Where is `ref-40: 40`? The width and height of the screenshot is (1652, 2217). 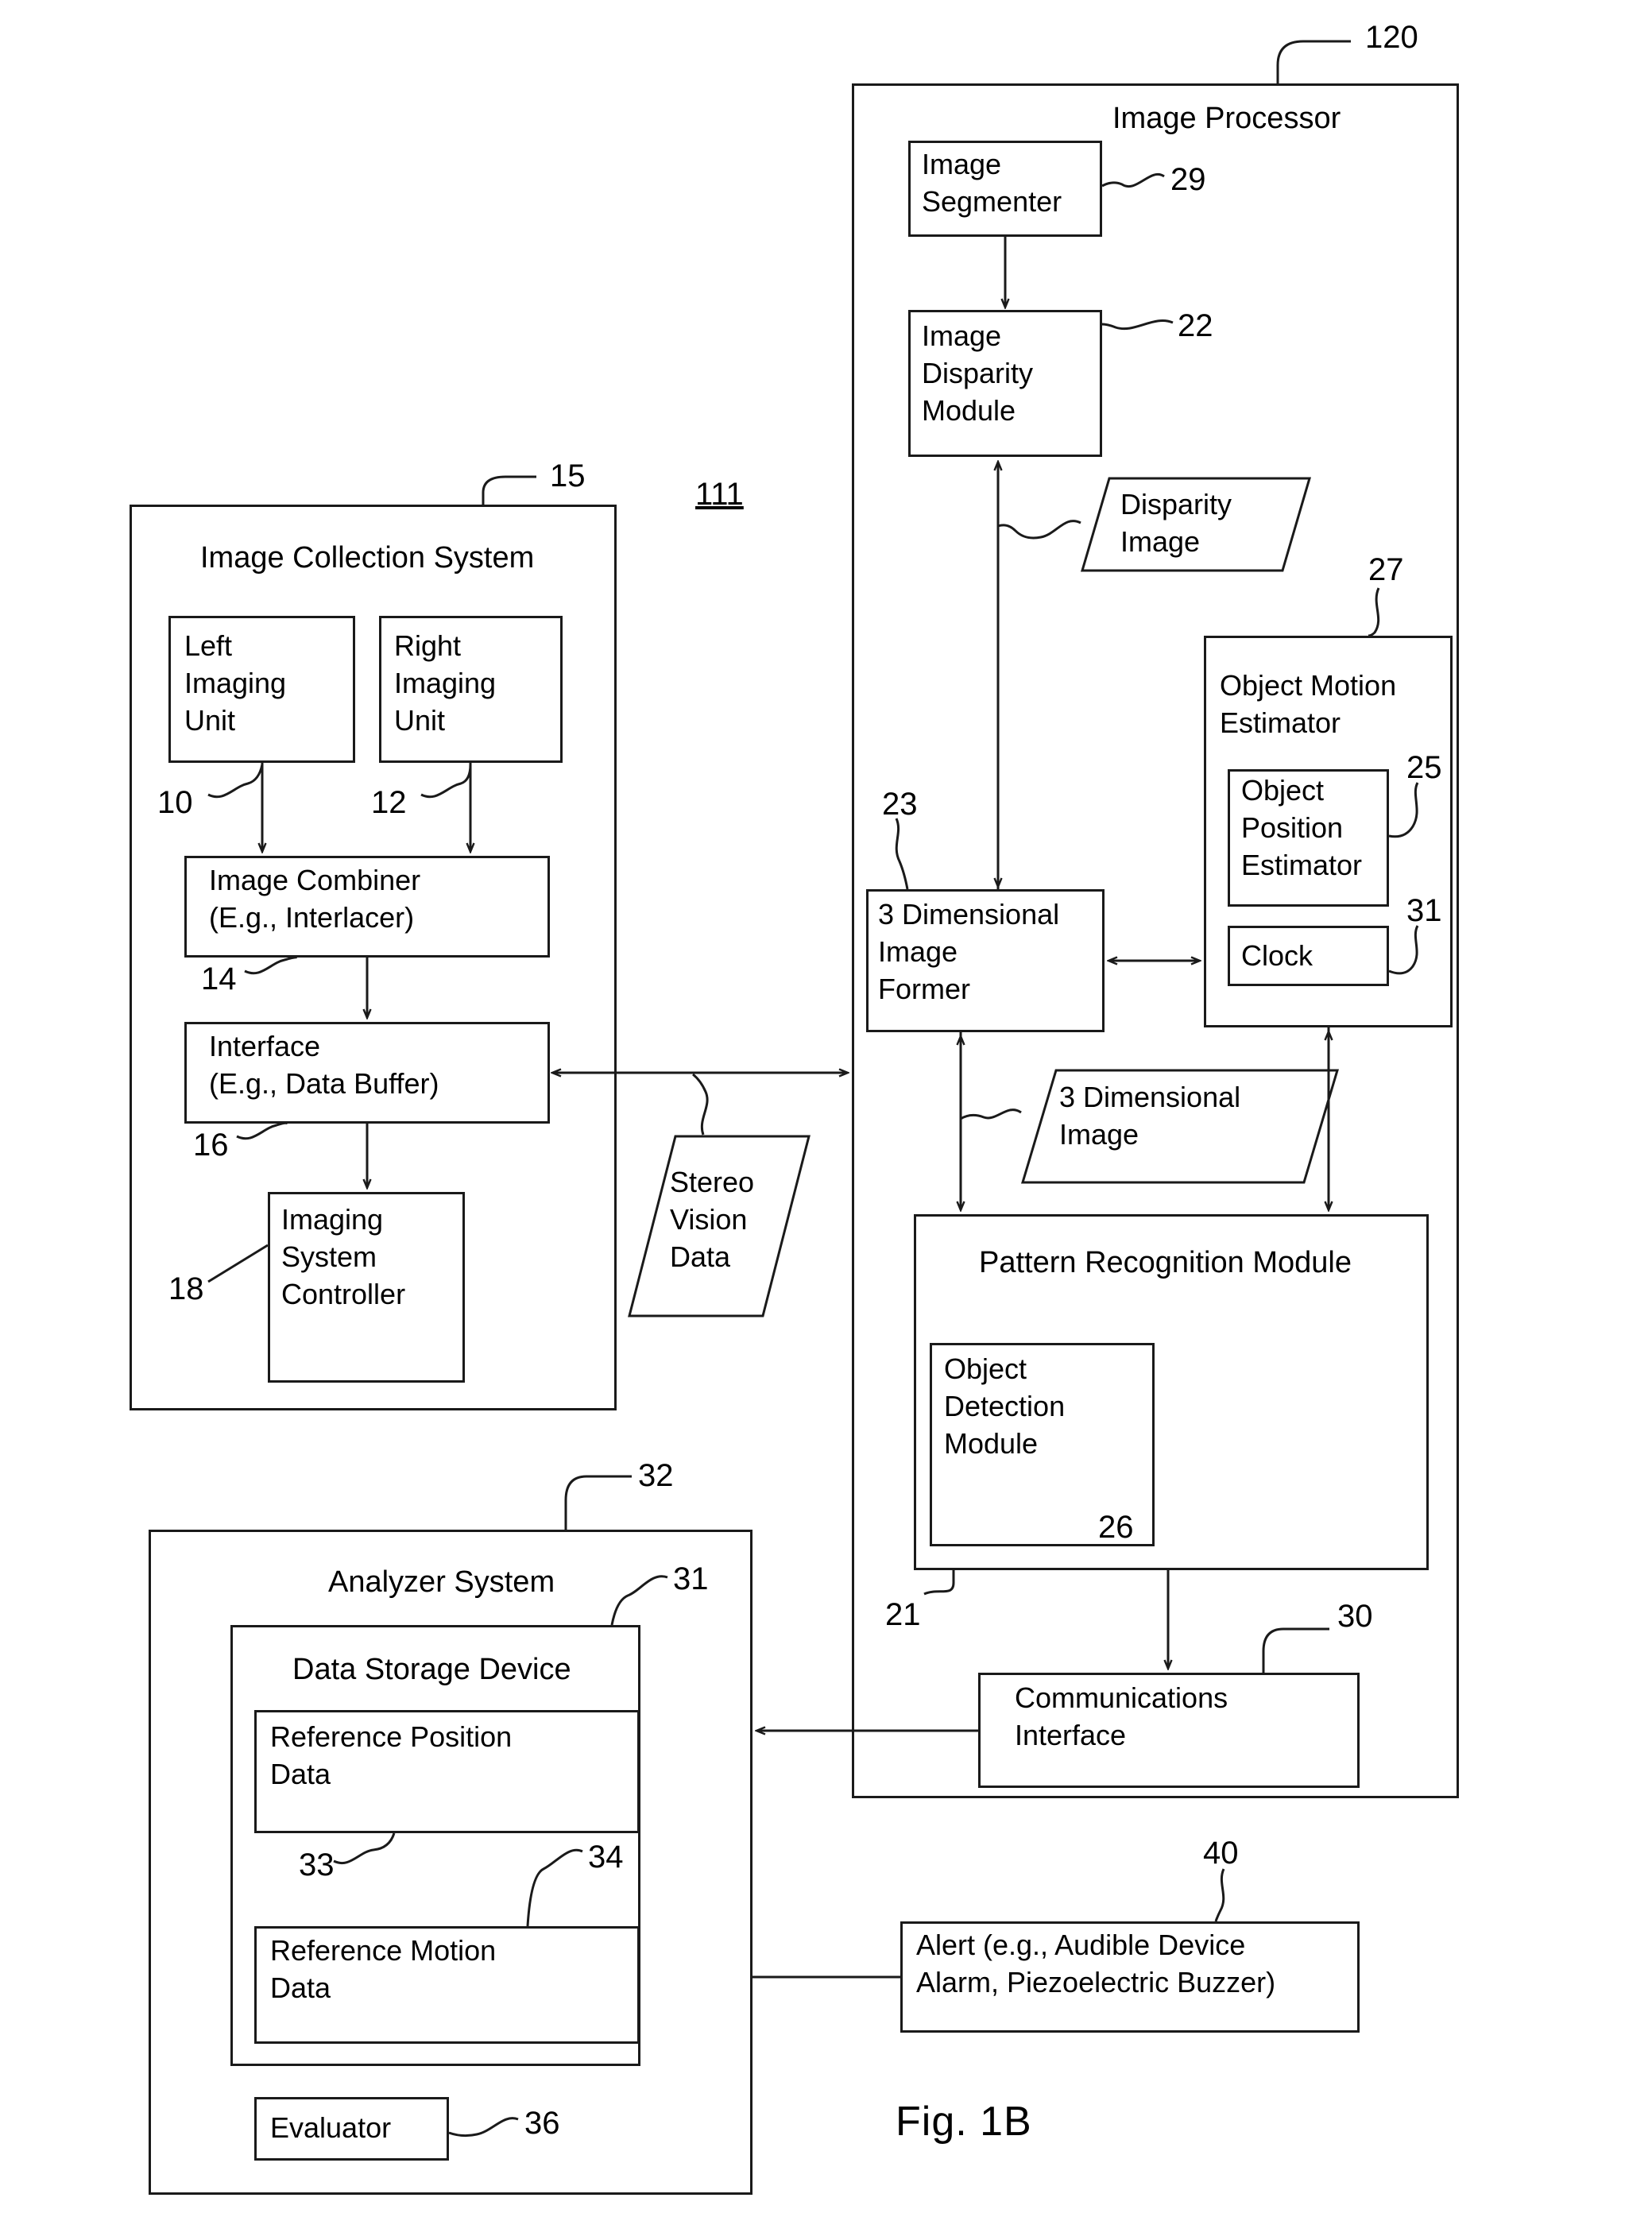 ref-40: 40 is located at coordinates (1221, 1854).